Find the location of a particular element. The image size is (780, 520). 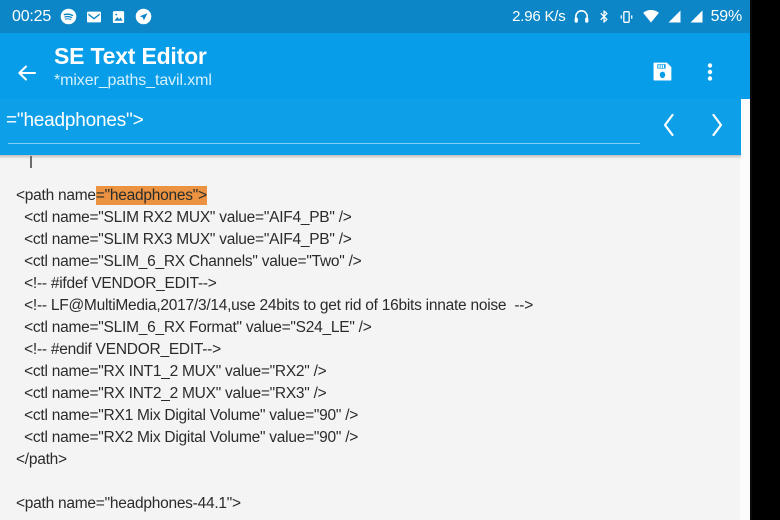

search-match-highlight: ="headphones"> is located at coordinates (151, 195).